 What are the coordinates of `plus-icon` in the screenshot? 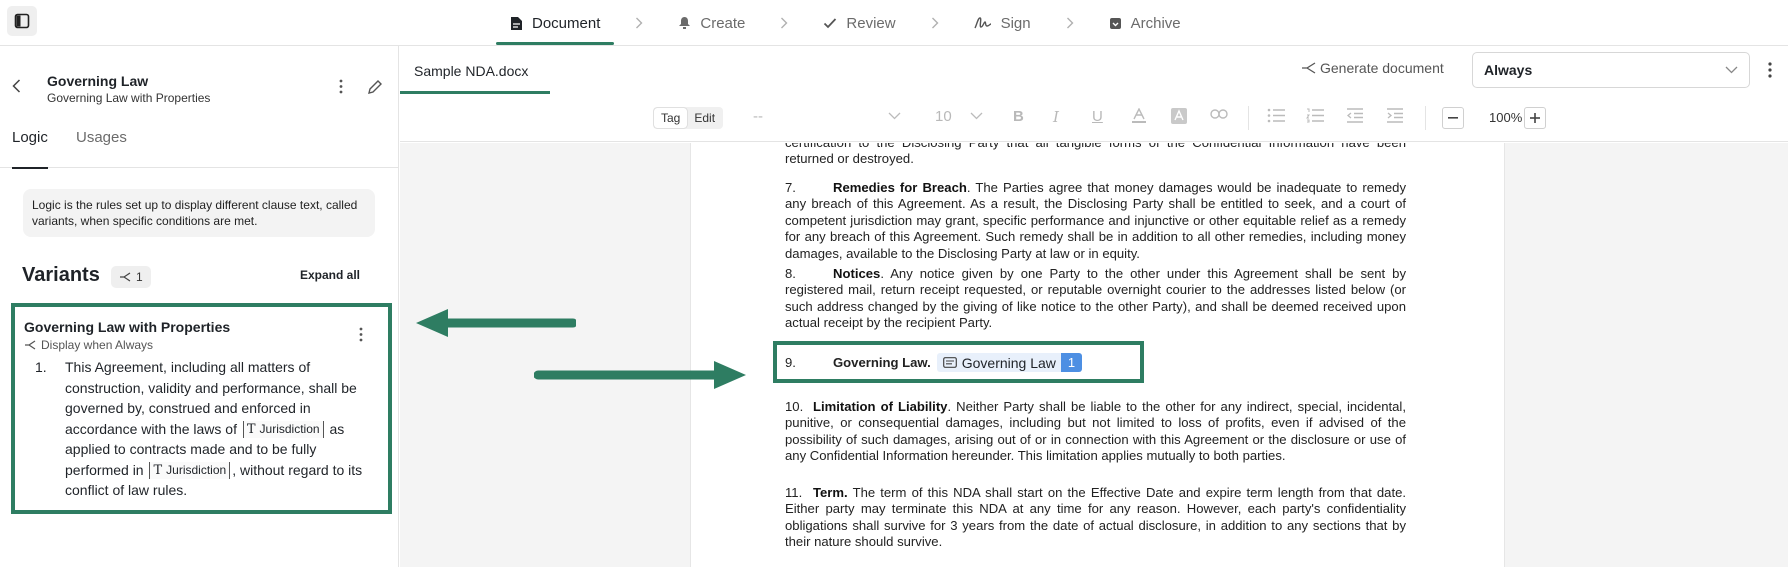 It's located at (1535, 118).